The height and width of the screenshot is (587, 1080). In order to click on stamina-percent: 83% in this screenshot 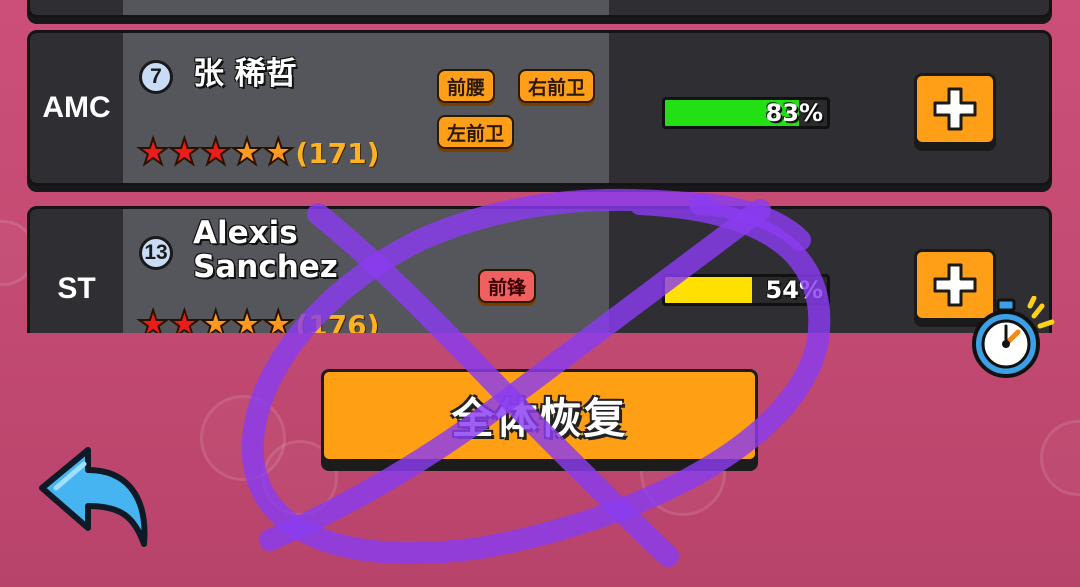, I will do `click(794, 113)`.